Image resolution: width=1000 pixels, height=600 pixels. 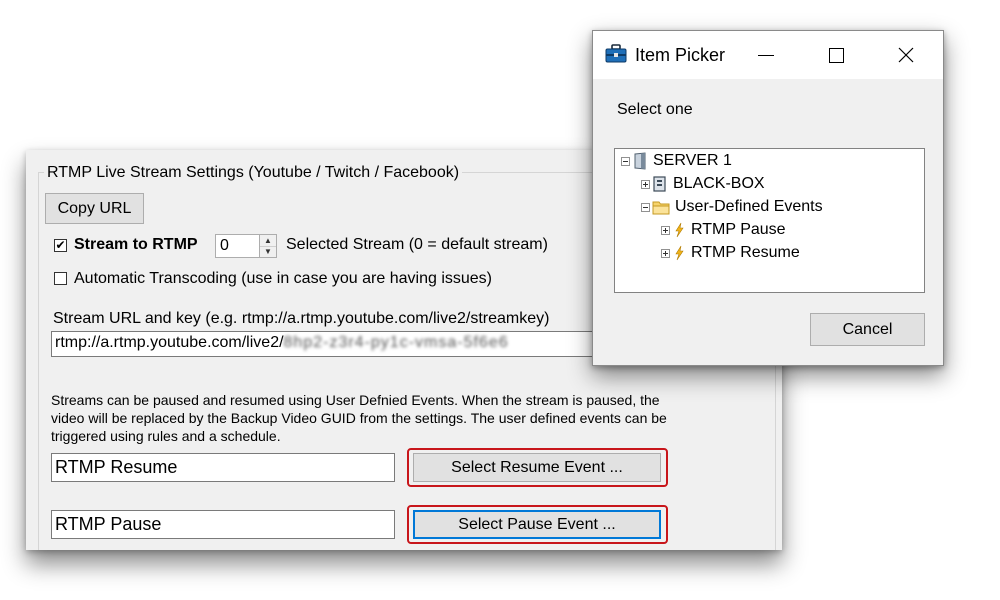 I want to click on tree-label-rtmp-pause: RTMP Pause, so click(x=738, y=229).